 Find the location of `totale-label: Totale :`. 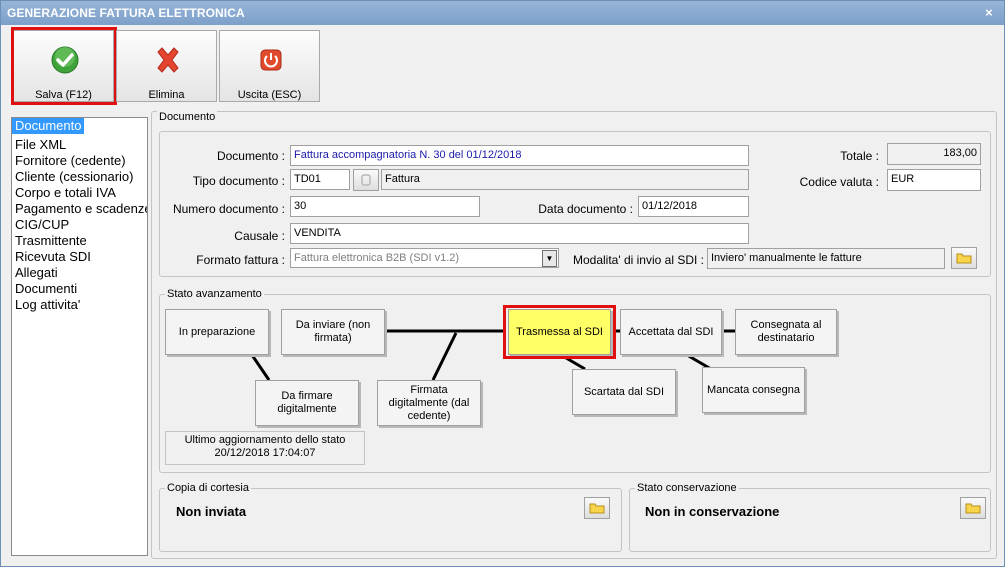

totale-label: Totale : is located at coordinates (859, 156).